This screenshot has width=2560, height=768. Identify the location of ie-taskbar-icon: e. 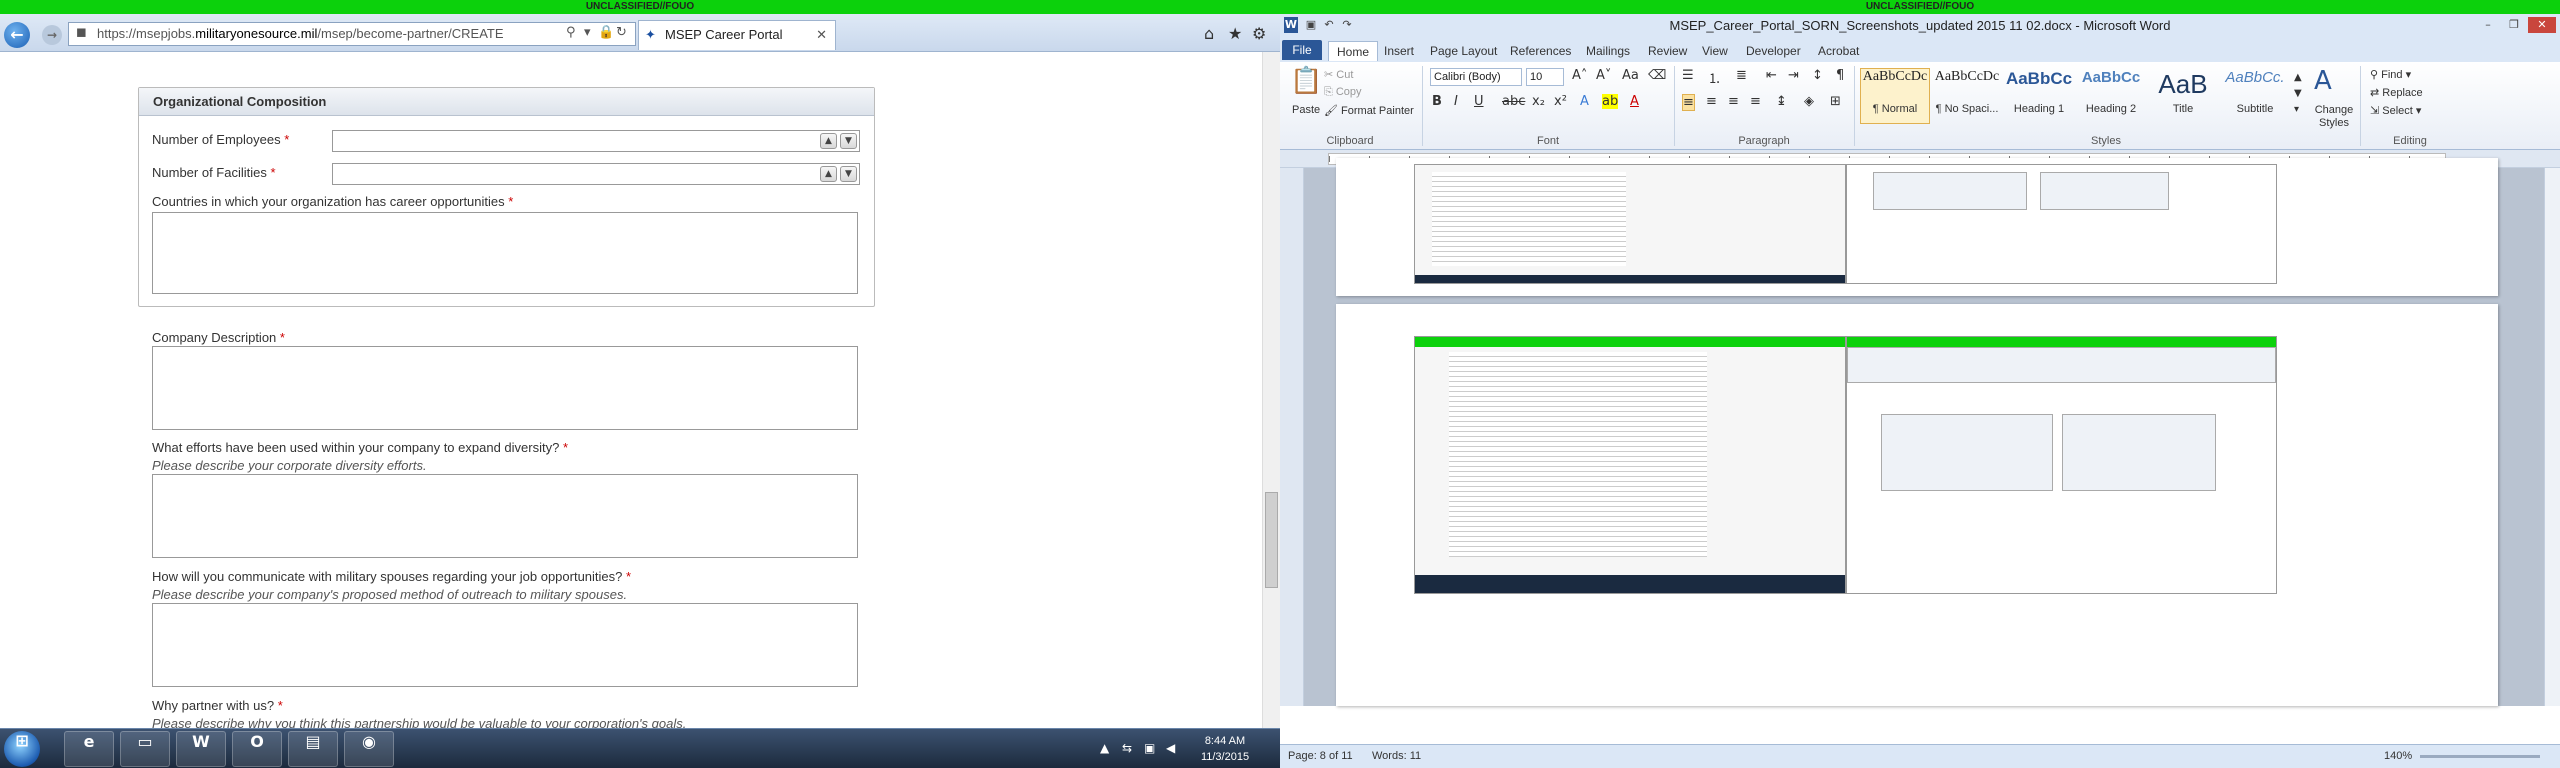
(89, 749).